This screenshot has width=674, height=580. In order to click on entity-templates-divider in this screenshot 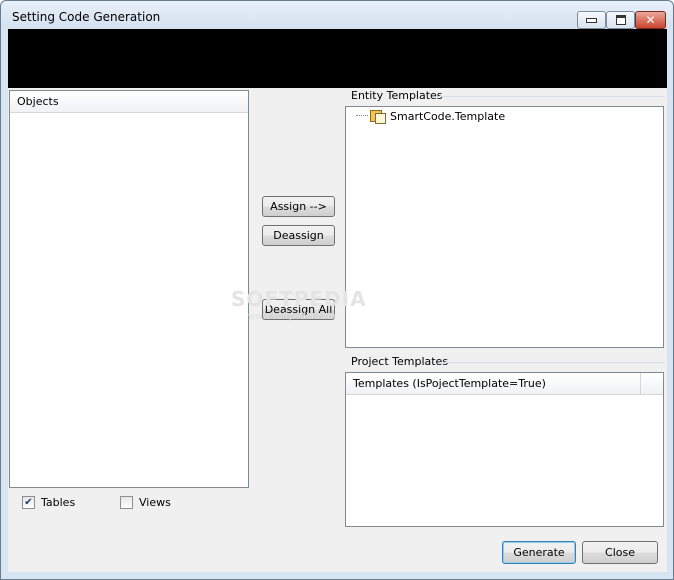, I will do `click(550, 96)`.